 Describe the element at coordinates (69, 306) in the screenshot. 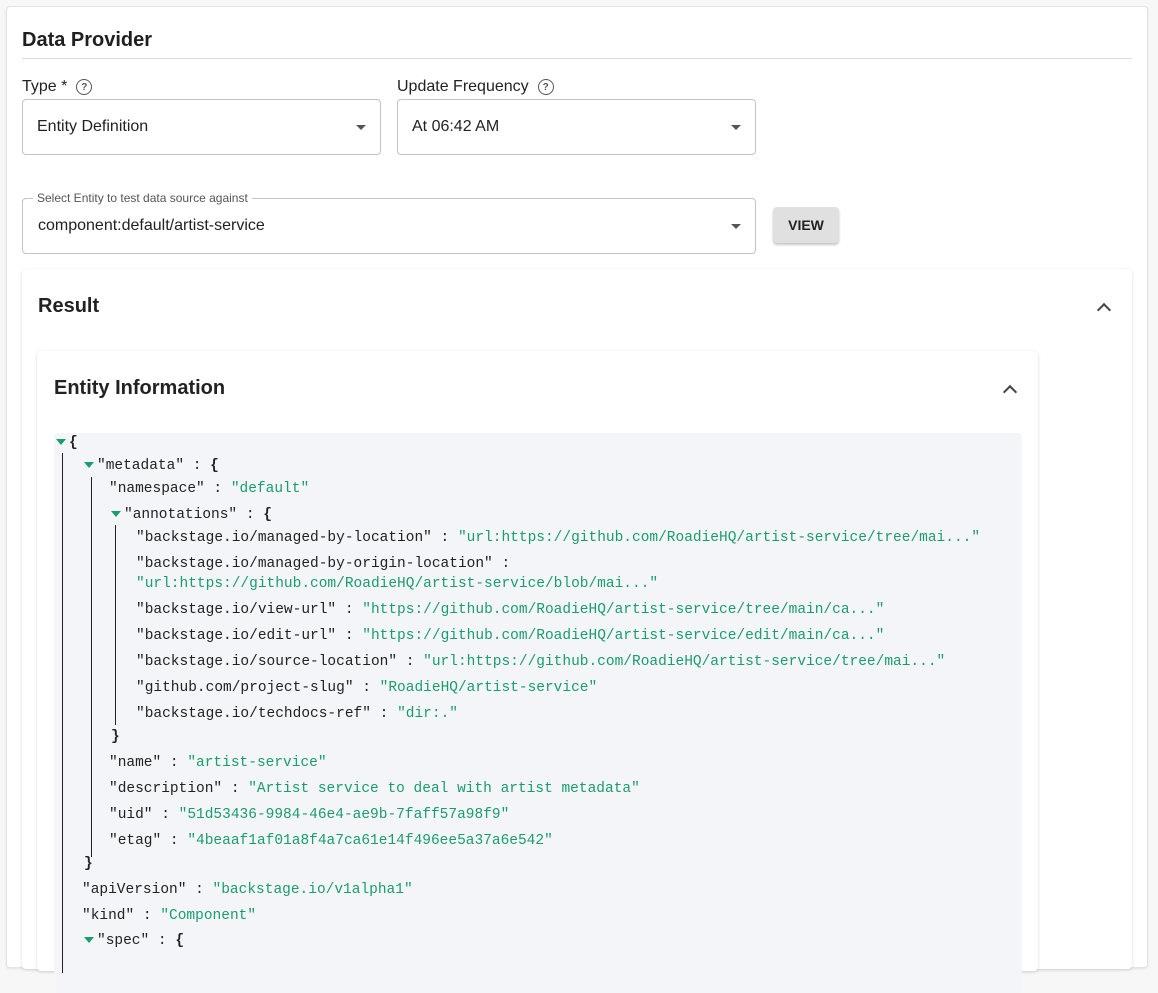

I see `result-title: Result` at that location.